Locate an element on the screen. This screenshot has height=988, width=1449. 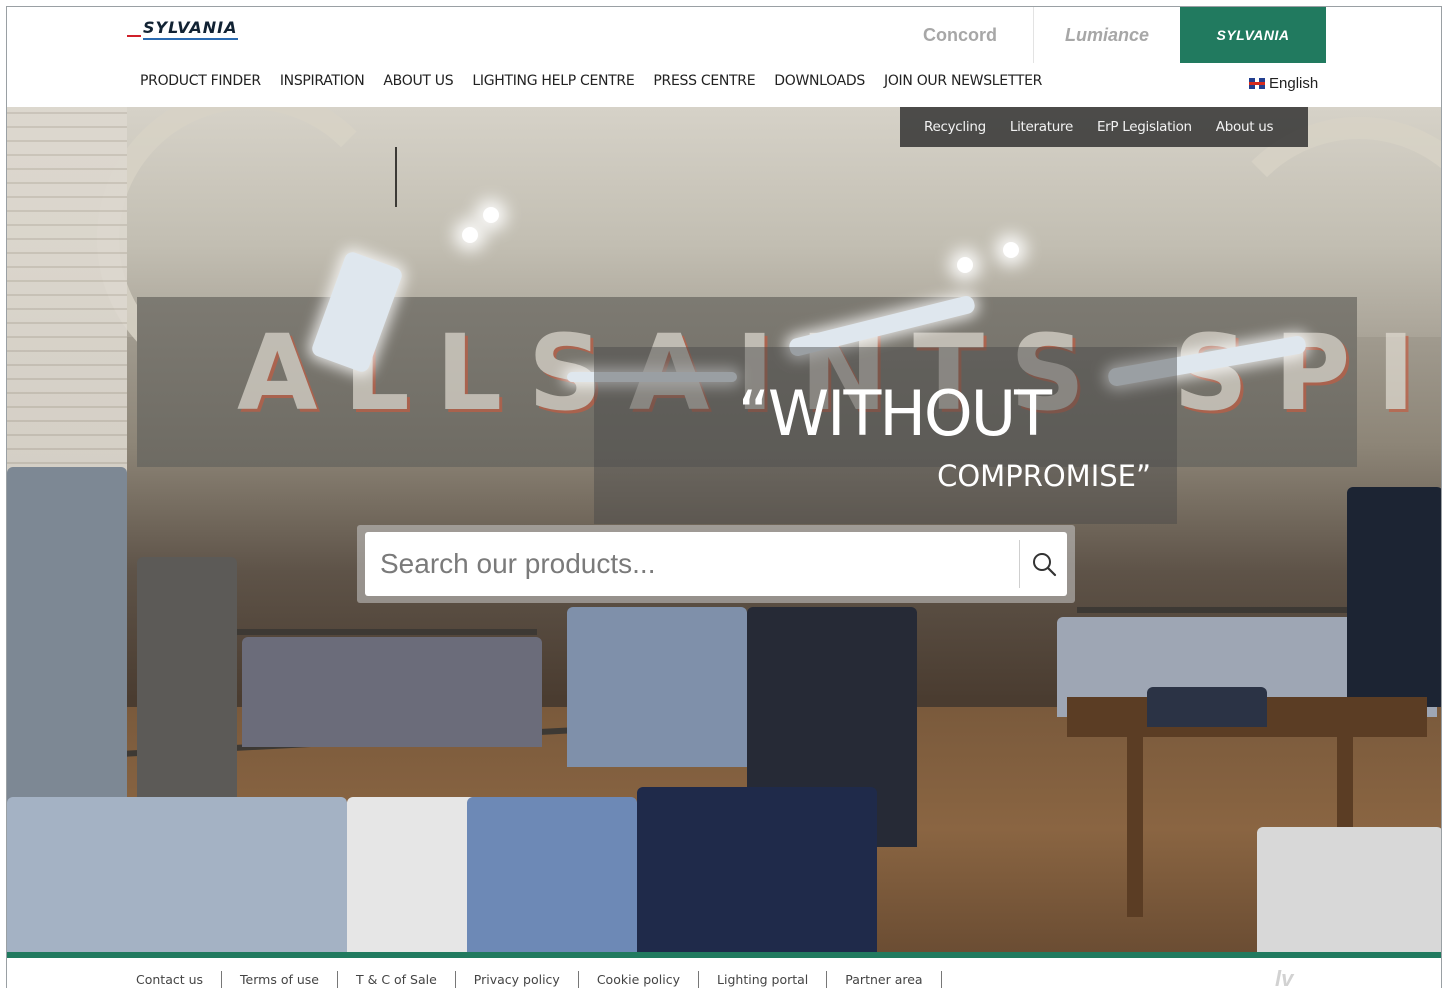
hero-clothes-rail is located at coordinates (387, 632).